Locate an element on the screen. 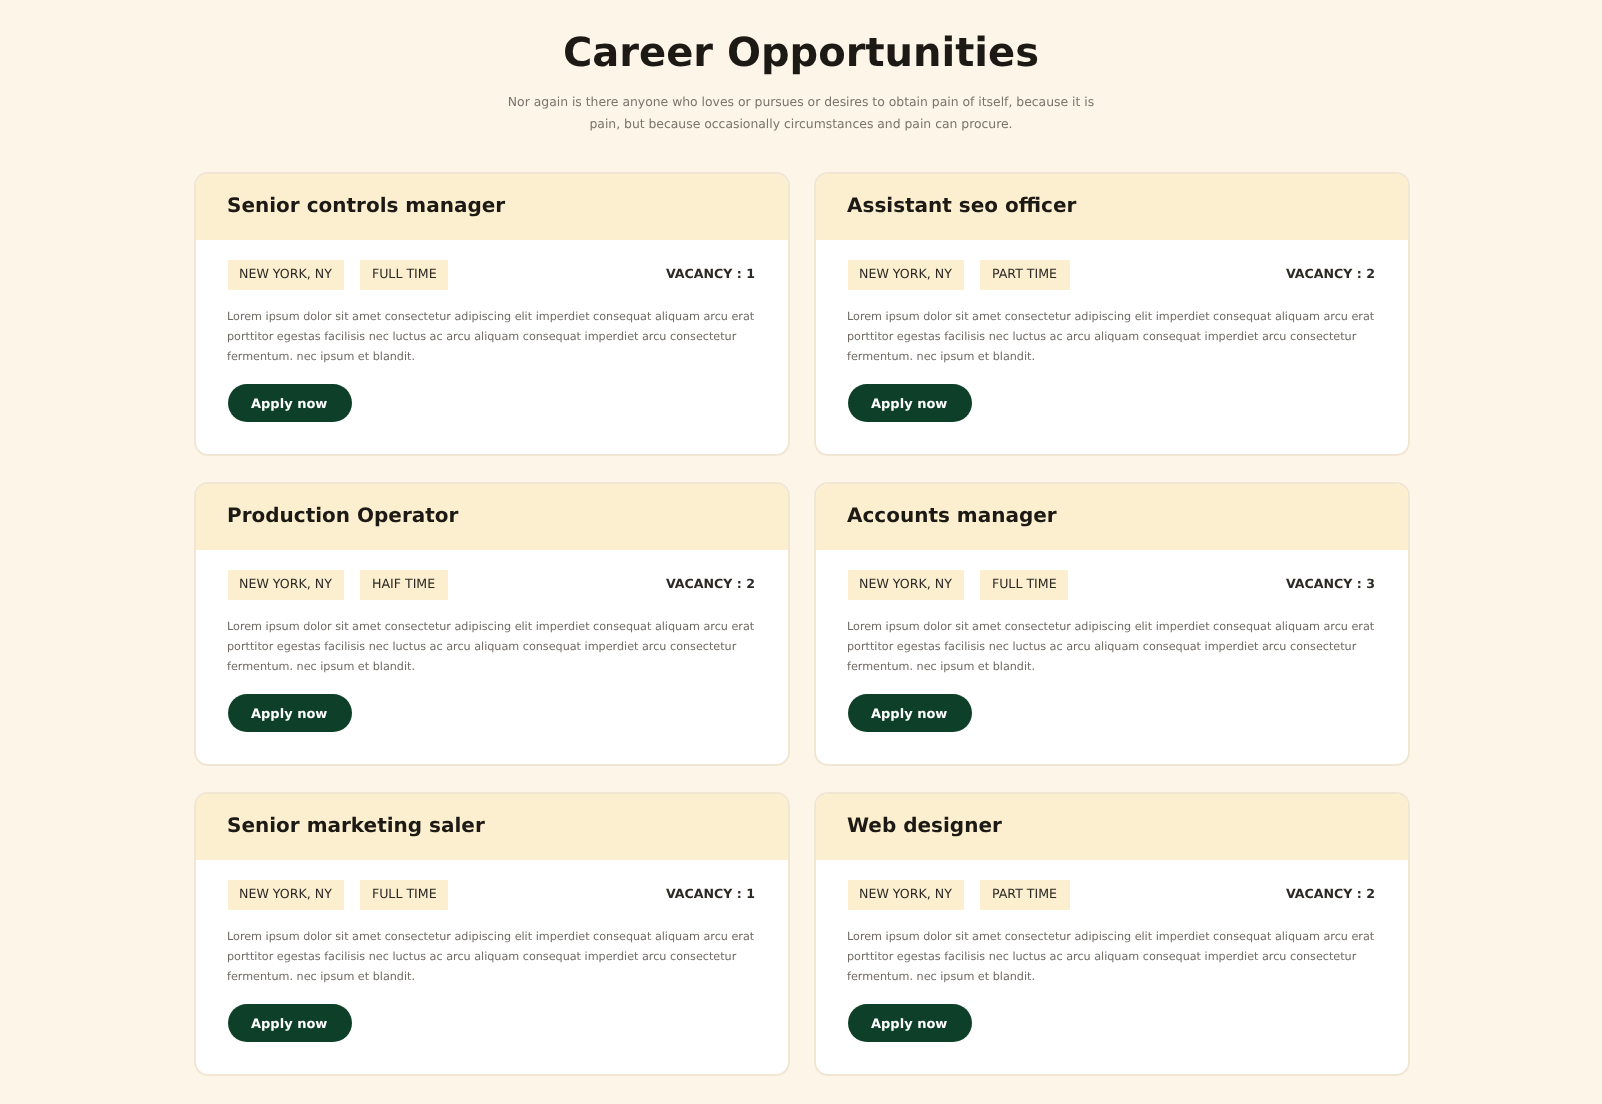 The height and width of the screenshot is (1104, 1602). job-title: Senior controls manager is located at coordinates (491, 207).